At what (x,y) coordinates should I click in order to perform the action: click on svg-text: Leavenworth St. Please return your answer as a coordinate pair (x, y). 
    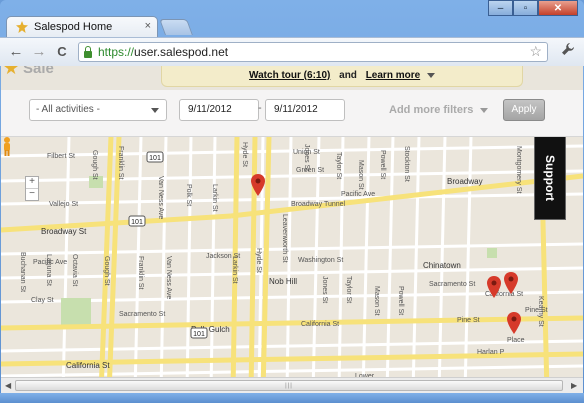
    Looking at the image, I should click on (284, 238).